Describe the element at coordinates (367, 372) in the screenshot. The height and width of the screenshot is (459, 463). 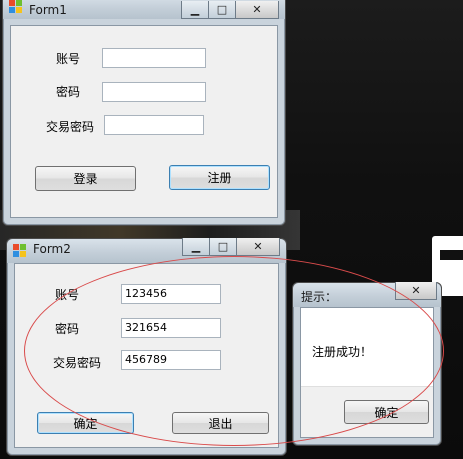
I see `dialog-client: 注册成功！ 确定` at that location.